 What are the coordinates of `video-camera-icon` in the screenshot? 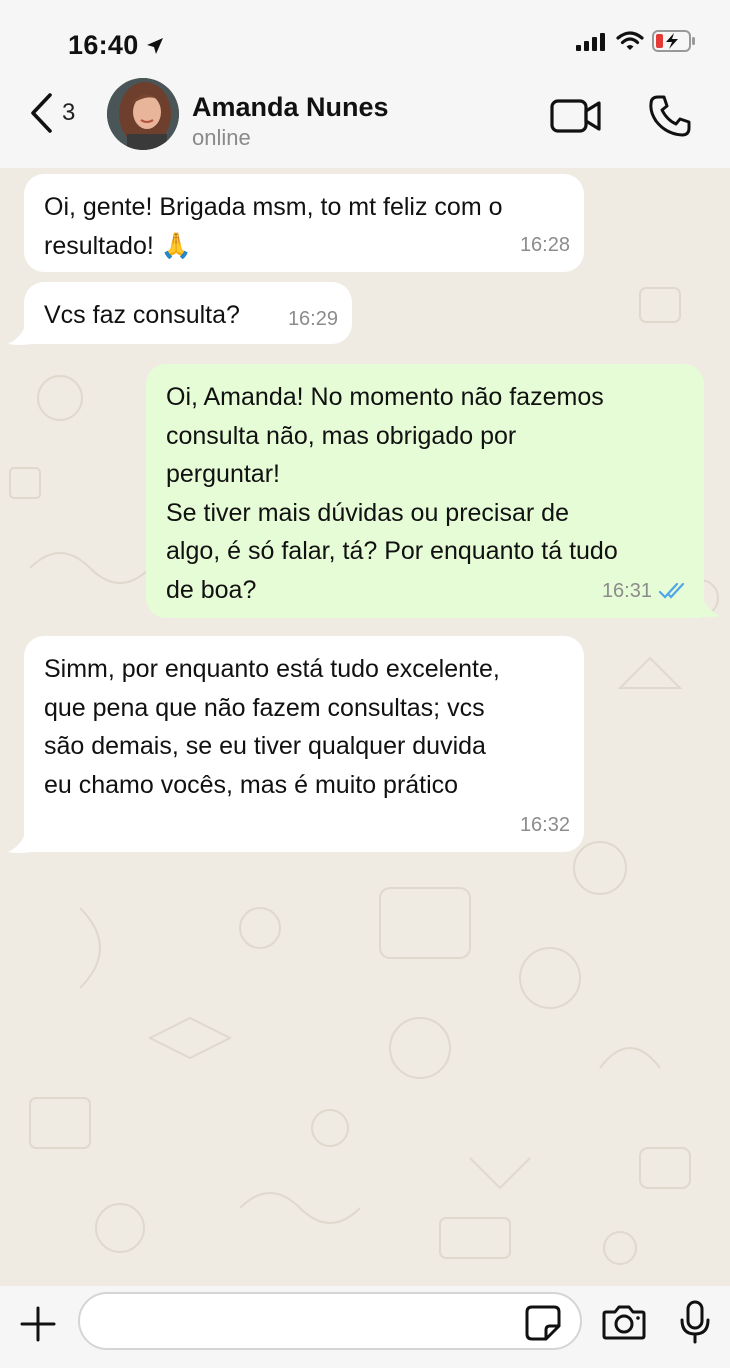 It's located at (575, 116).